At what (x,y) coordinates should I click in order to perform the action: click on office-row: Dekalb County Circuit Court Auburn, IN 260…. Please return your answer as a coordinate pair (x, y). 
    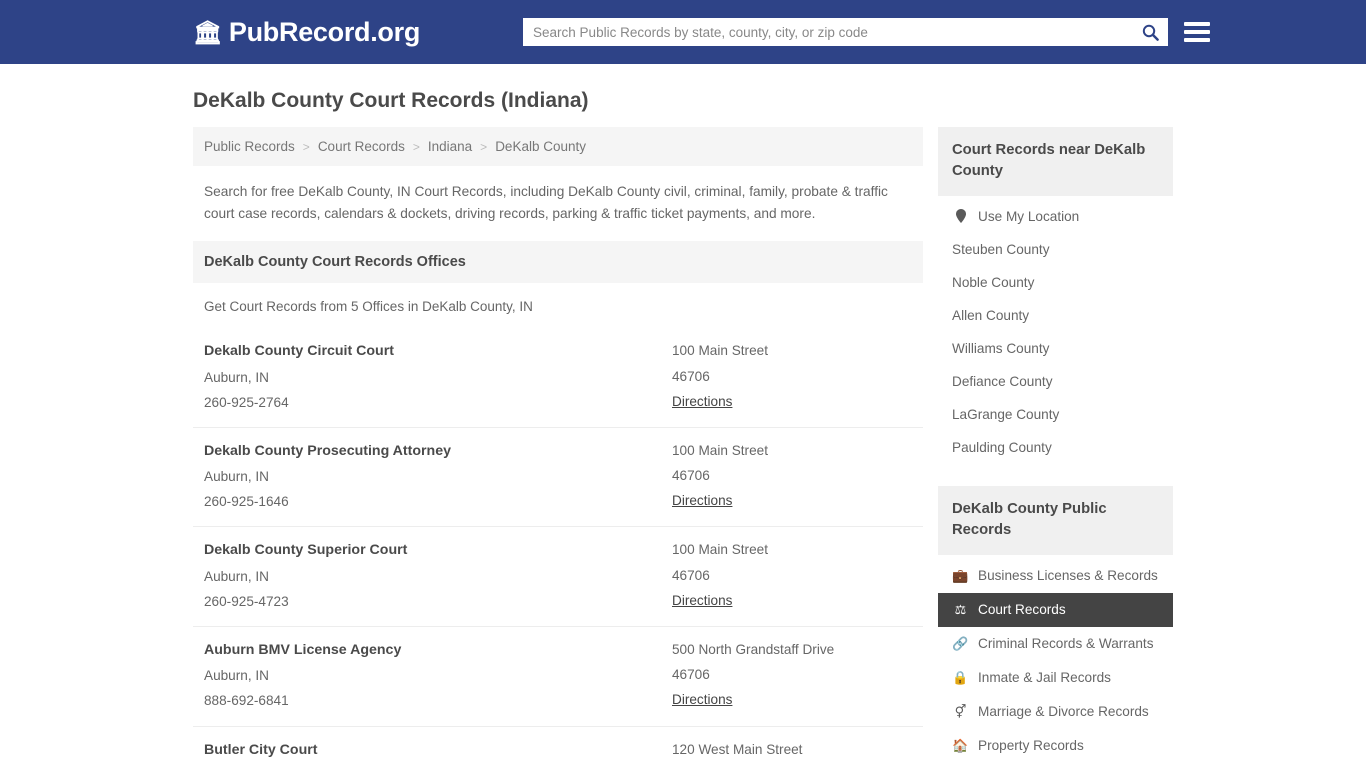
    Looking at the image, I should click on (558, 377).